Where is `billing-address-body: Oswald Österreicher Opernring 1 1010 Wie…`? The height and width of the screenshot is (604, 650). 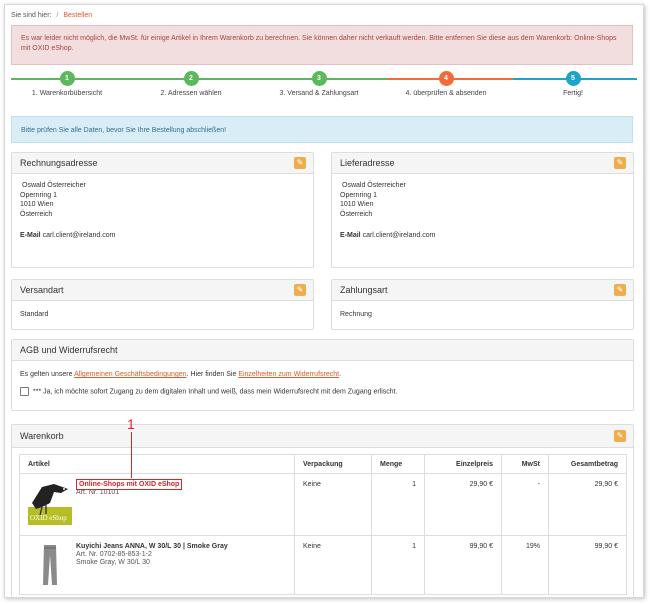
billing-address-body: Oswald Österreicher Opernring 1 1010 Wie… is located at coordinates (162, 211).